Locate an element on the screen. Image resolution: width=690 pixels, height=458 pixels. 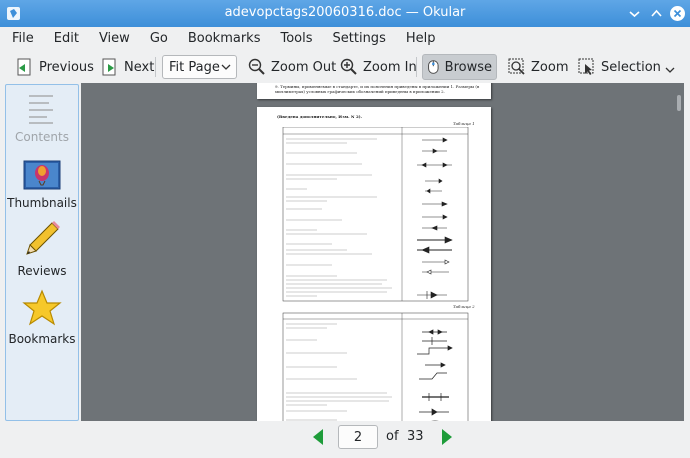
zoom-in-icon is located at coordinates (348, 66).